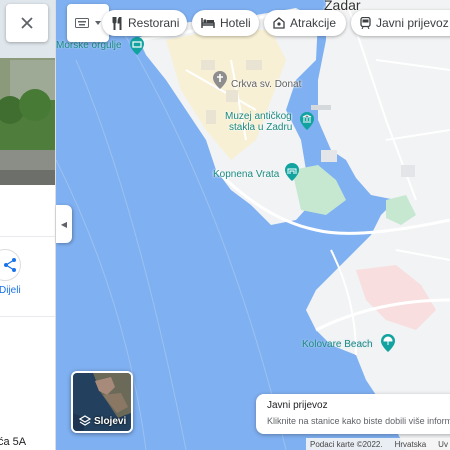 The height and width of the screenshot is (450, 450). What do you see at coordinates (260, 127) in the screenshot?
I see `poi-muzej-label-line2: stakla u Zadru` at bounding box center [260, 127].